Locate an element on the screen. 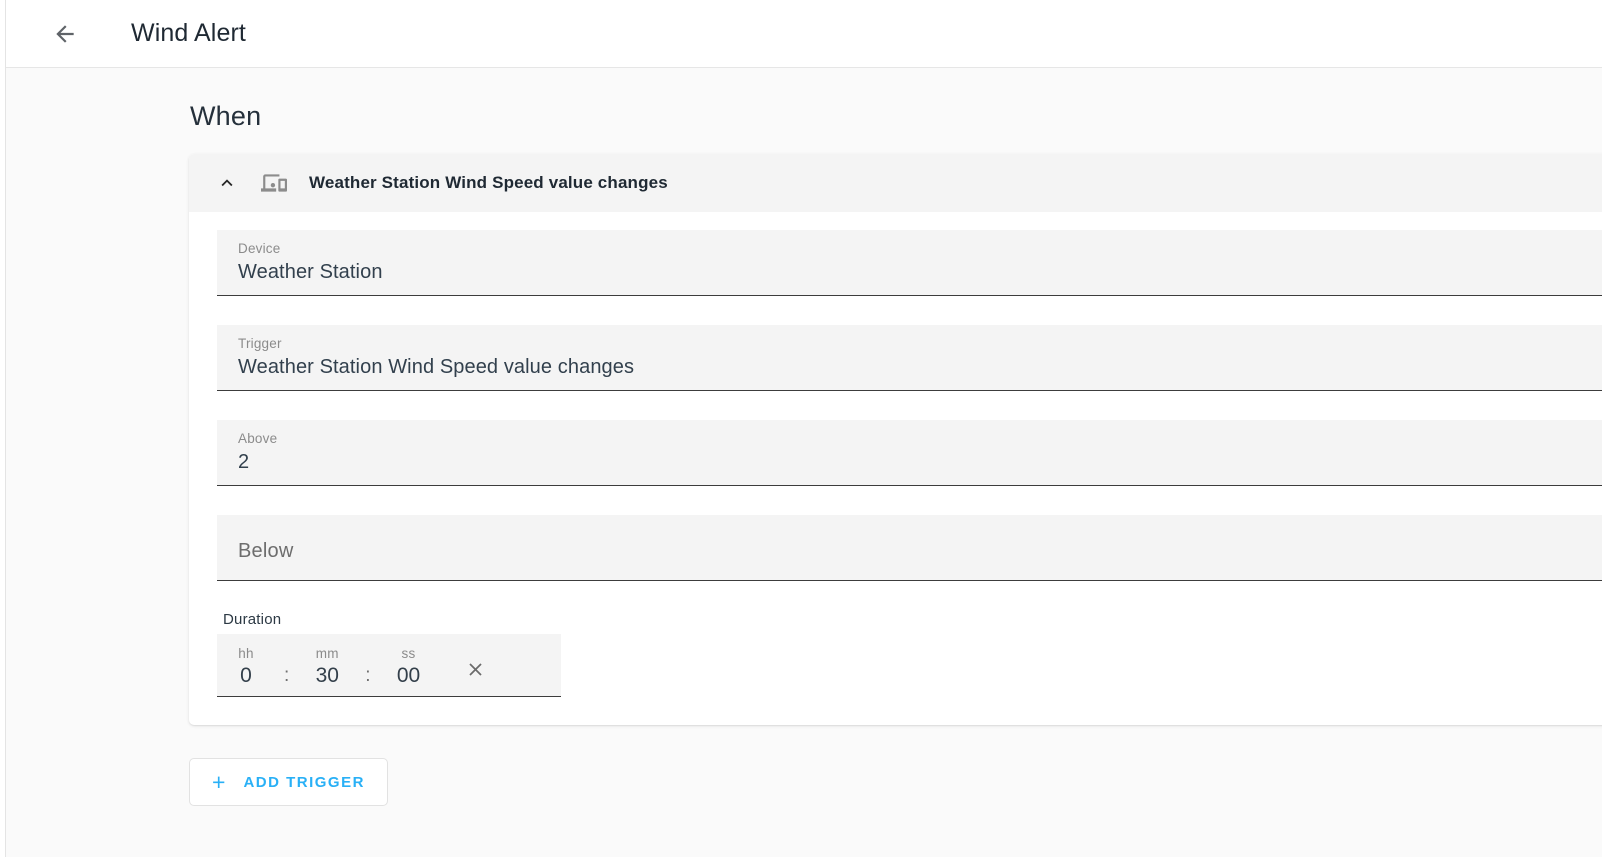 The image size is (1602, 857). duration-minutes-label: mm is located at coordinates (327, 653).